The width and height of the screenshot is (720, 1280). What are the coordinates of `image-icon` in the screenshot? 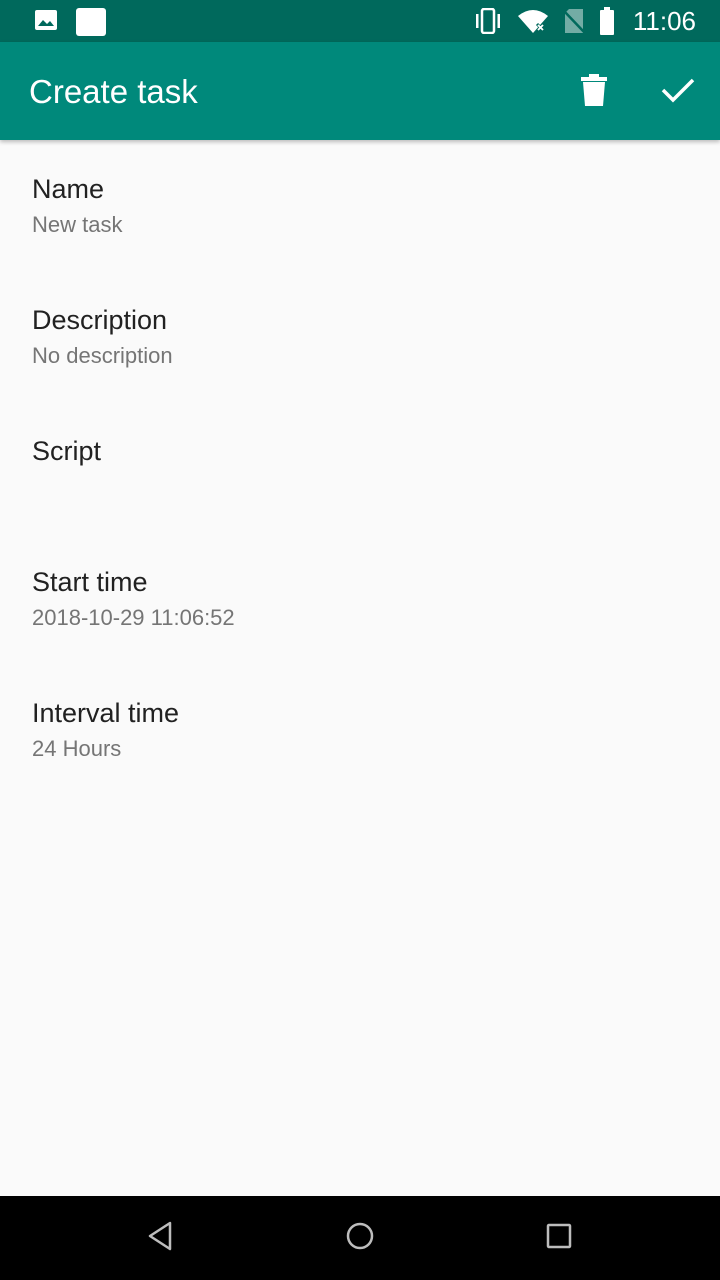 It's located at (46, 22).